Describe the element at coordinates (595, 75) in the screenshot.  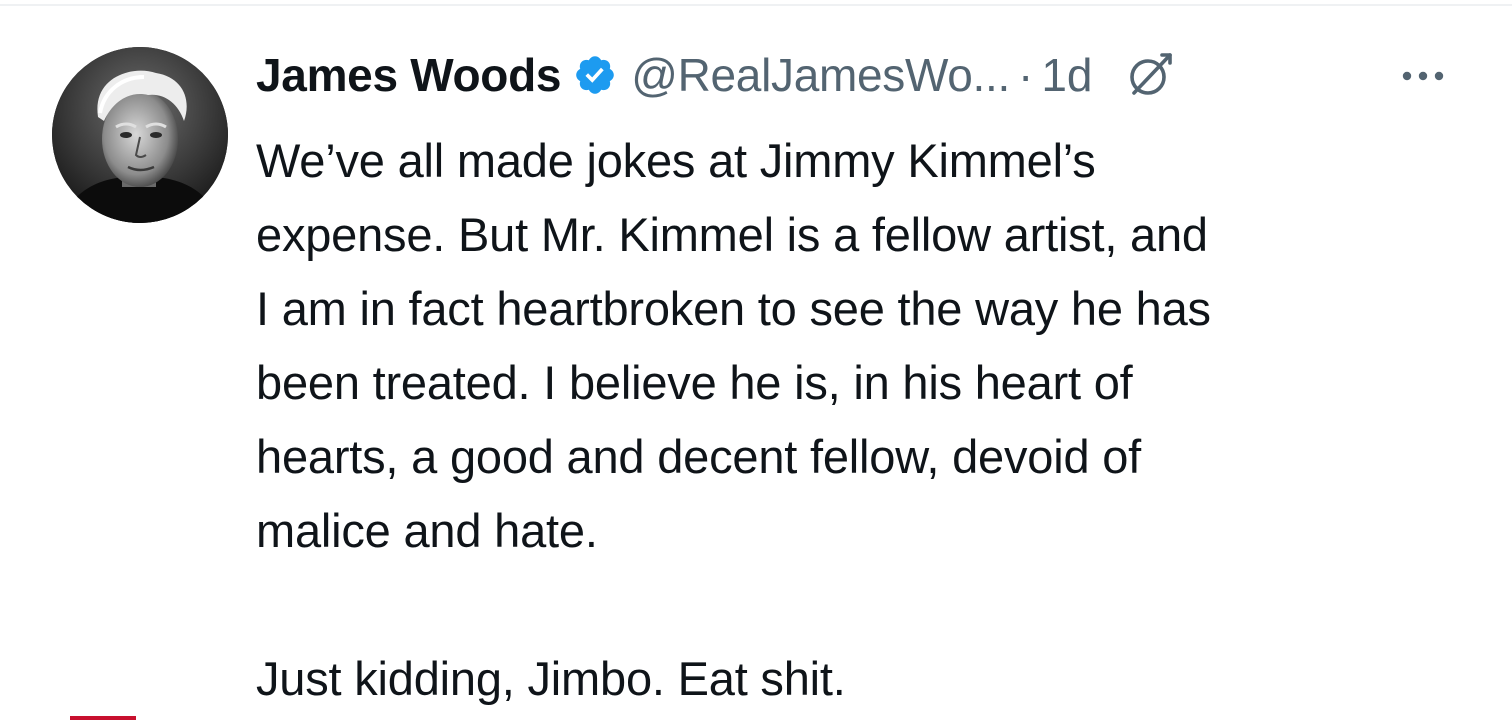
I see `verified-badge-icon` at that location.